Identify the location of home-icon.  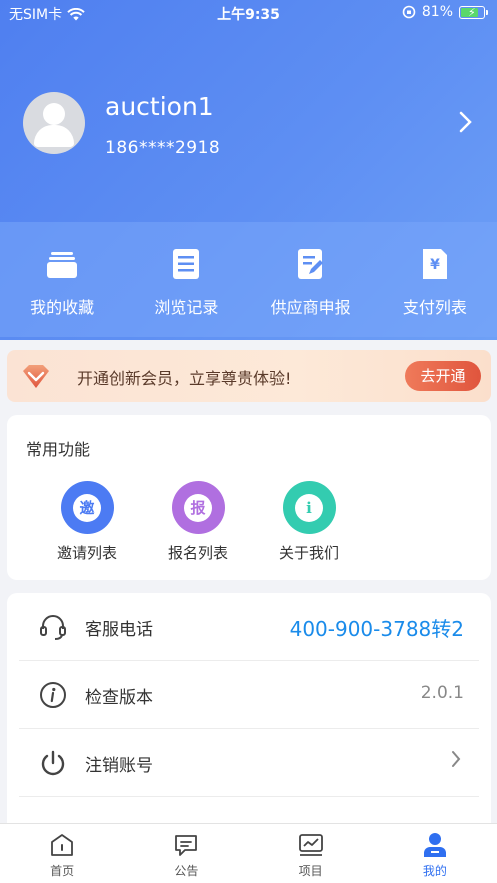
(62, 845).